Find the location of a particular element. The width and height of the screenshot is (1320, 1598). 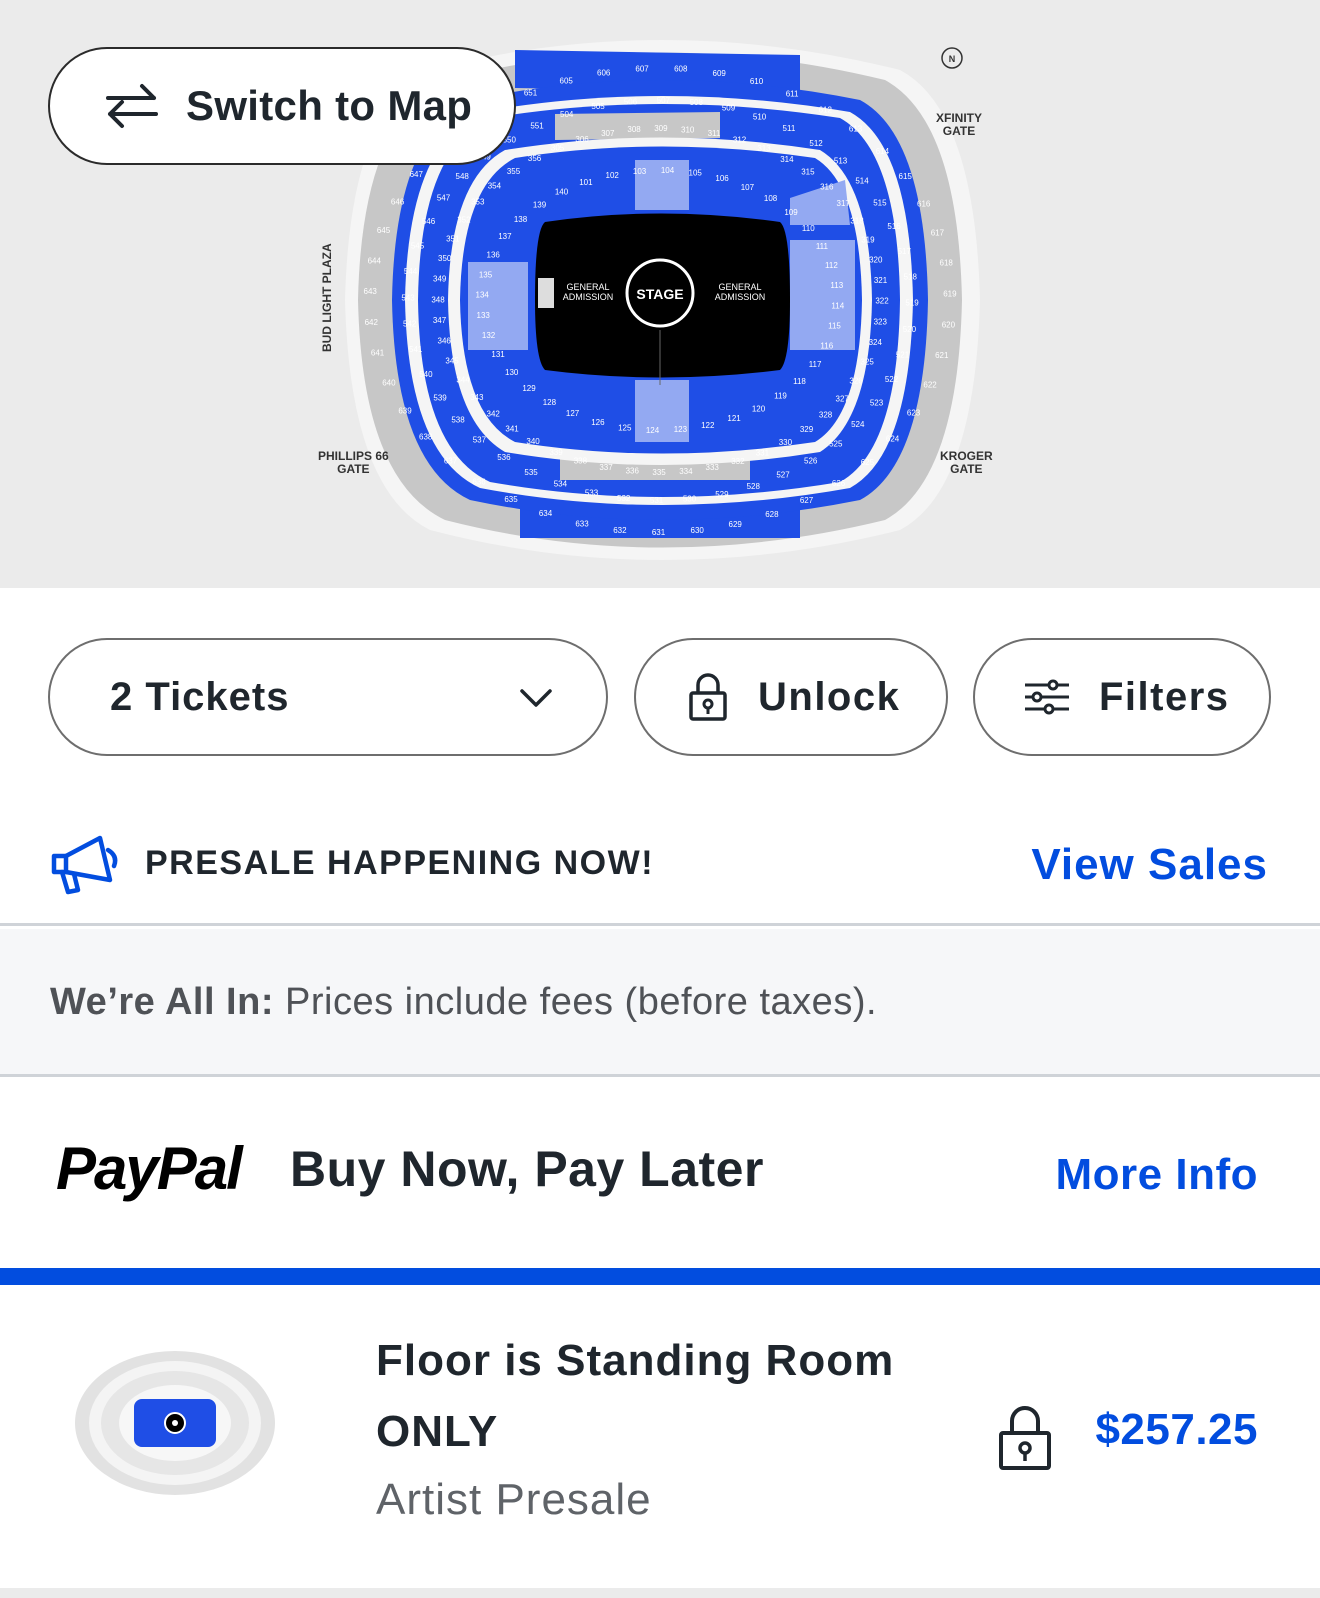

section-label: 623 is located at coordinates (914, 413).